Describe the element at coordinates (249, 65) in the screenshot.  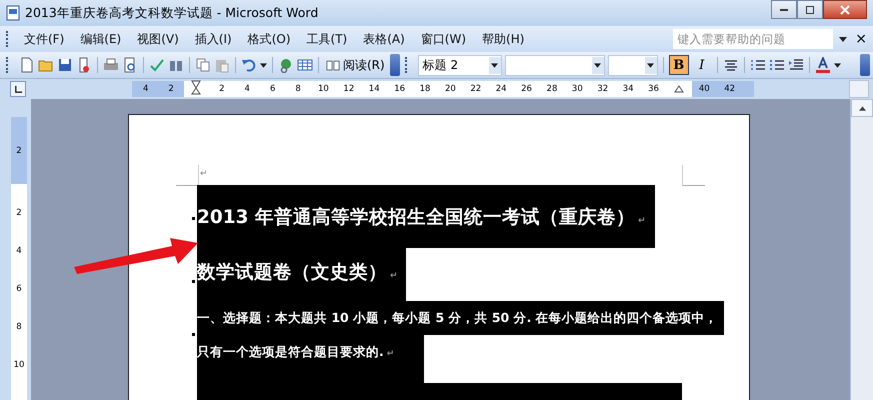
I see `undo-icon` at that location.